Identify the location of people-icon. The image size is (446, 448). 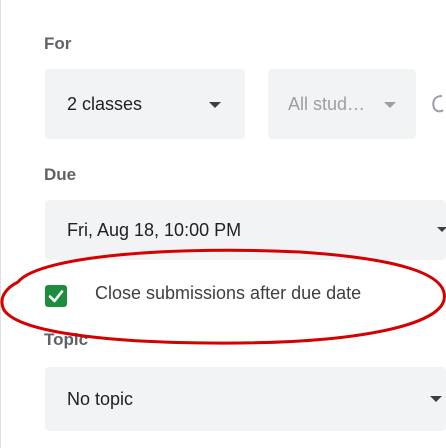
(437, 104).